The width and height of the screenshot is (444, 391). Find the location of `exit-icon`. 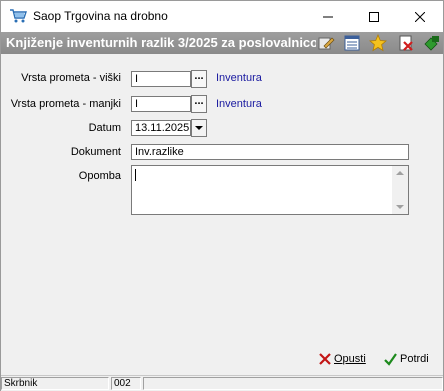

exit-icon is located at coordinates (432, 43).